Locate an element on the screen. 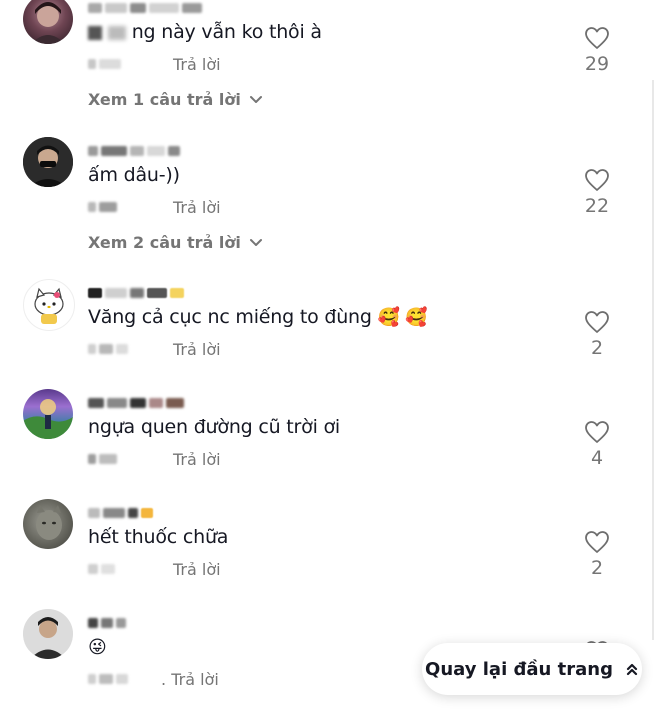 The width and height of the screenshot is (654, 712). comment-text: ấm dâu-)) is located at coordinates (134, 175).